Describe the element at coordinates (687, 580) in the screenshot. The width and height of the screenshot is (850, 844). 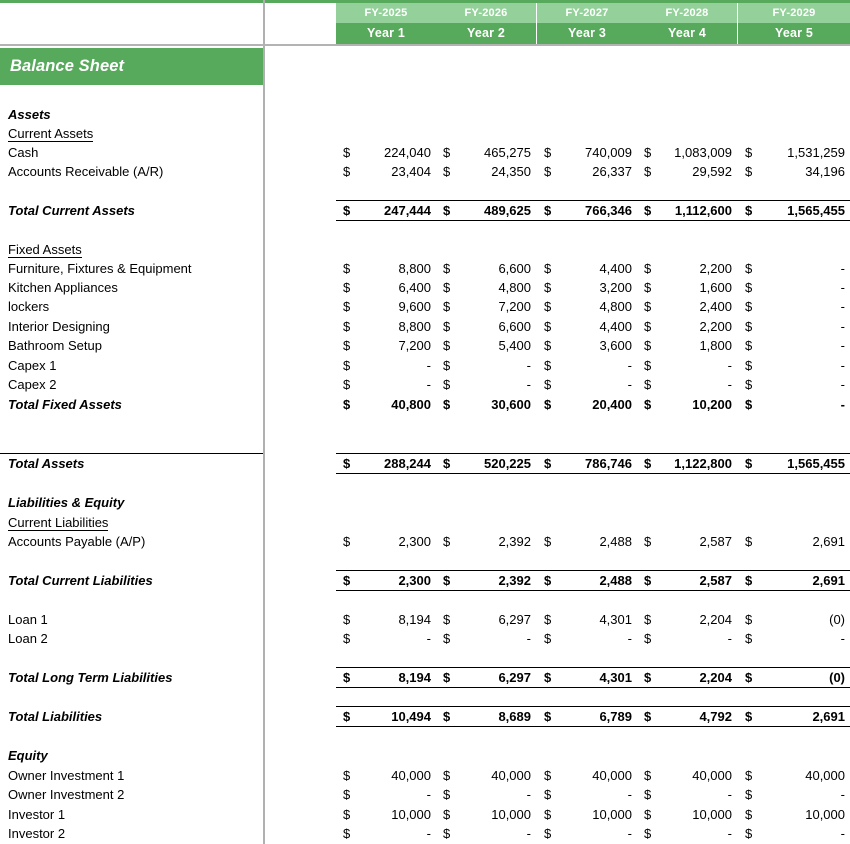
I see `cell-total-current-liabilities-y4: $2,587` at that location.